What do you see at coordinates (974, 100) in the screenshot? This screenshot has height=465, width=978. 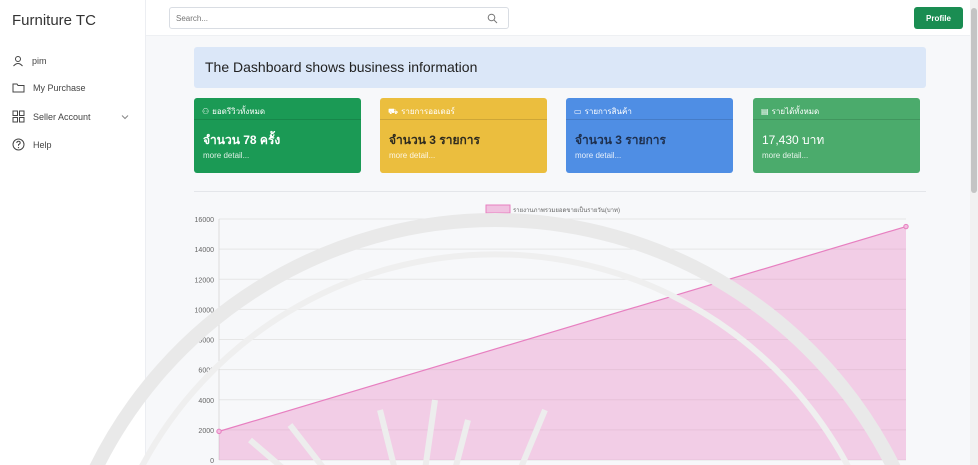 I see `scrollbar-thumb` at bounding box center [974, 100].